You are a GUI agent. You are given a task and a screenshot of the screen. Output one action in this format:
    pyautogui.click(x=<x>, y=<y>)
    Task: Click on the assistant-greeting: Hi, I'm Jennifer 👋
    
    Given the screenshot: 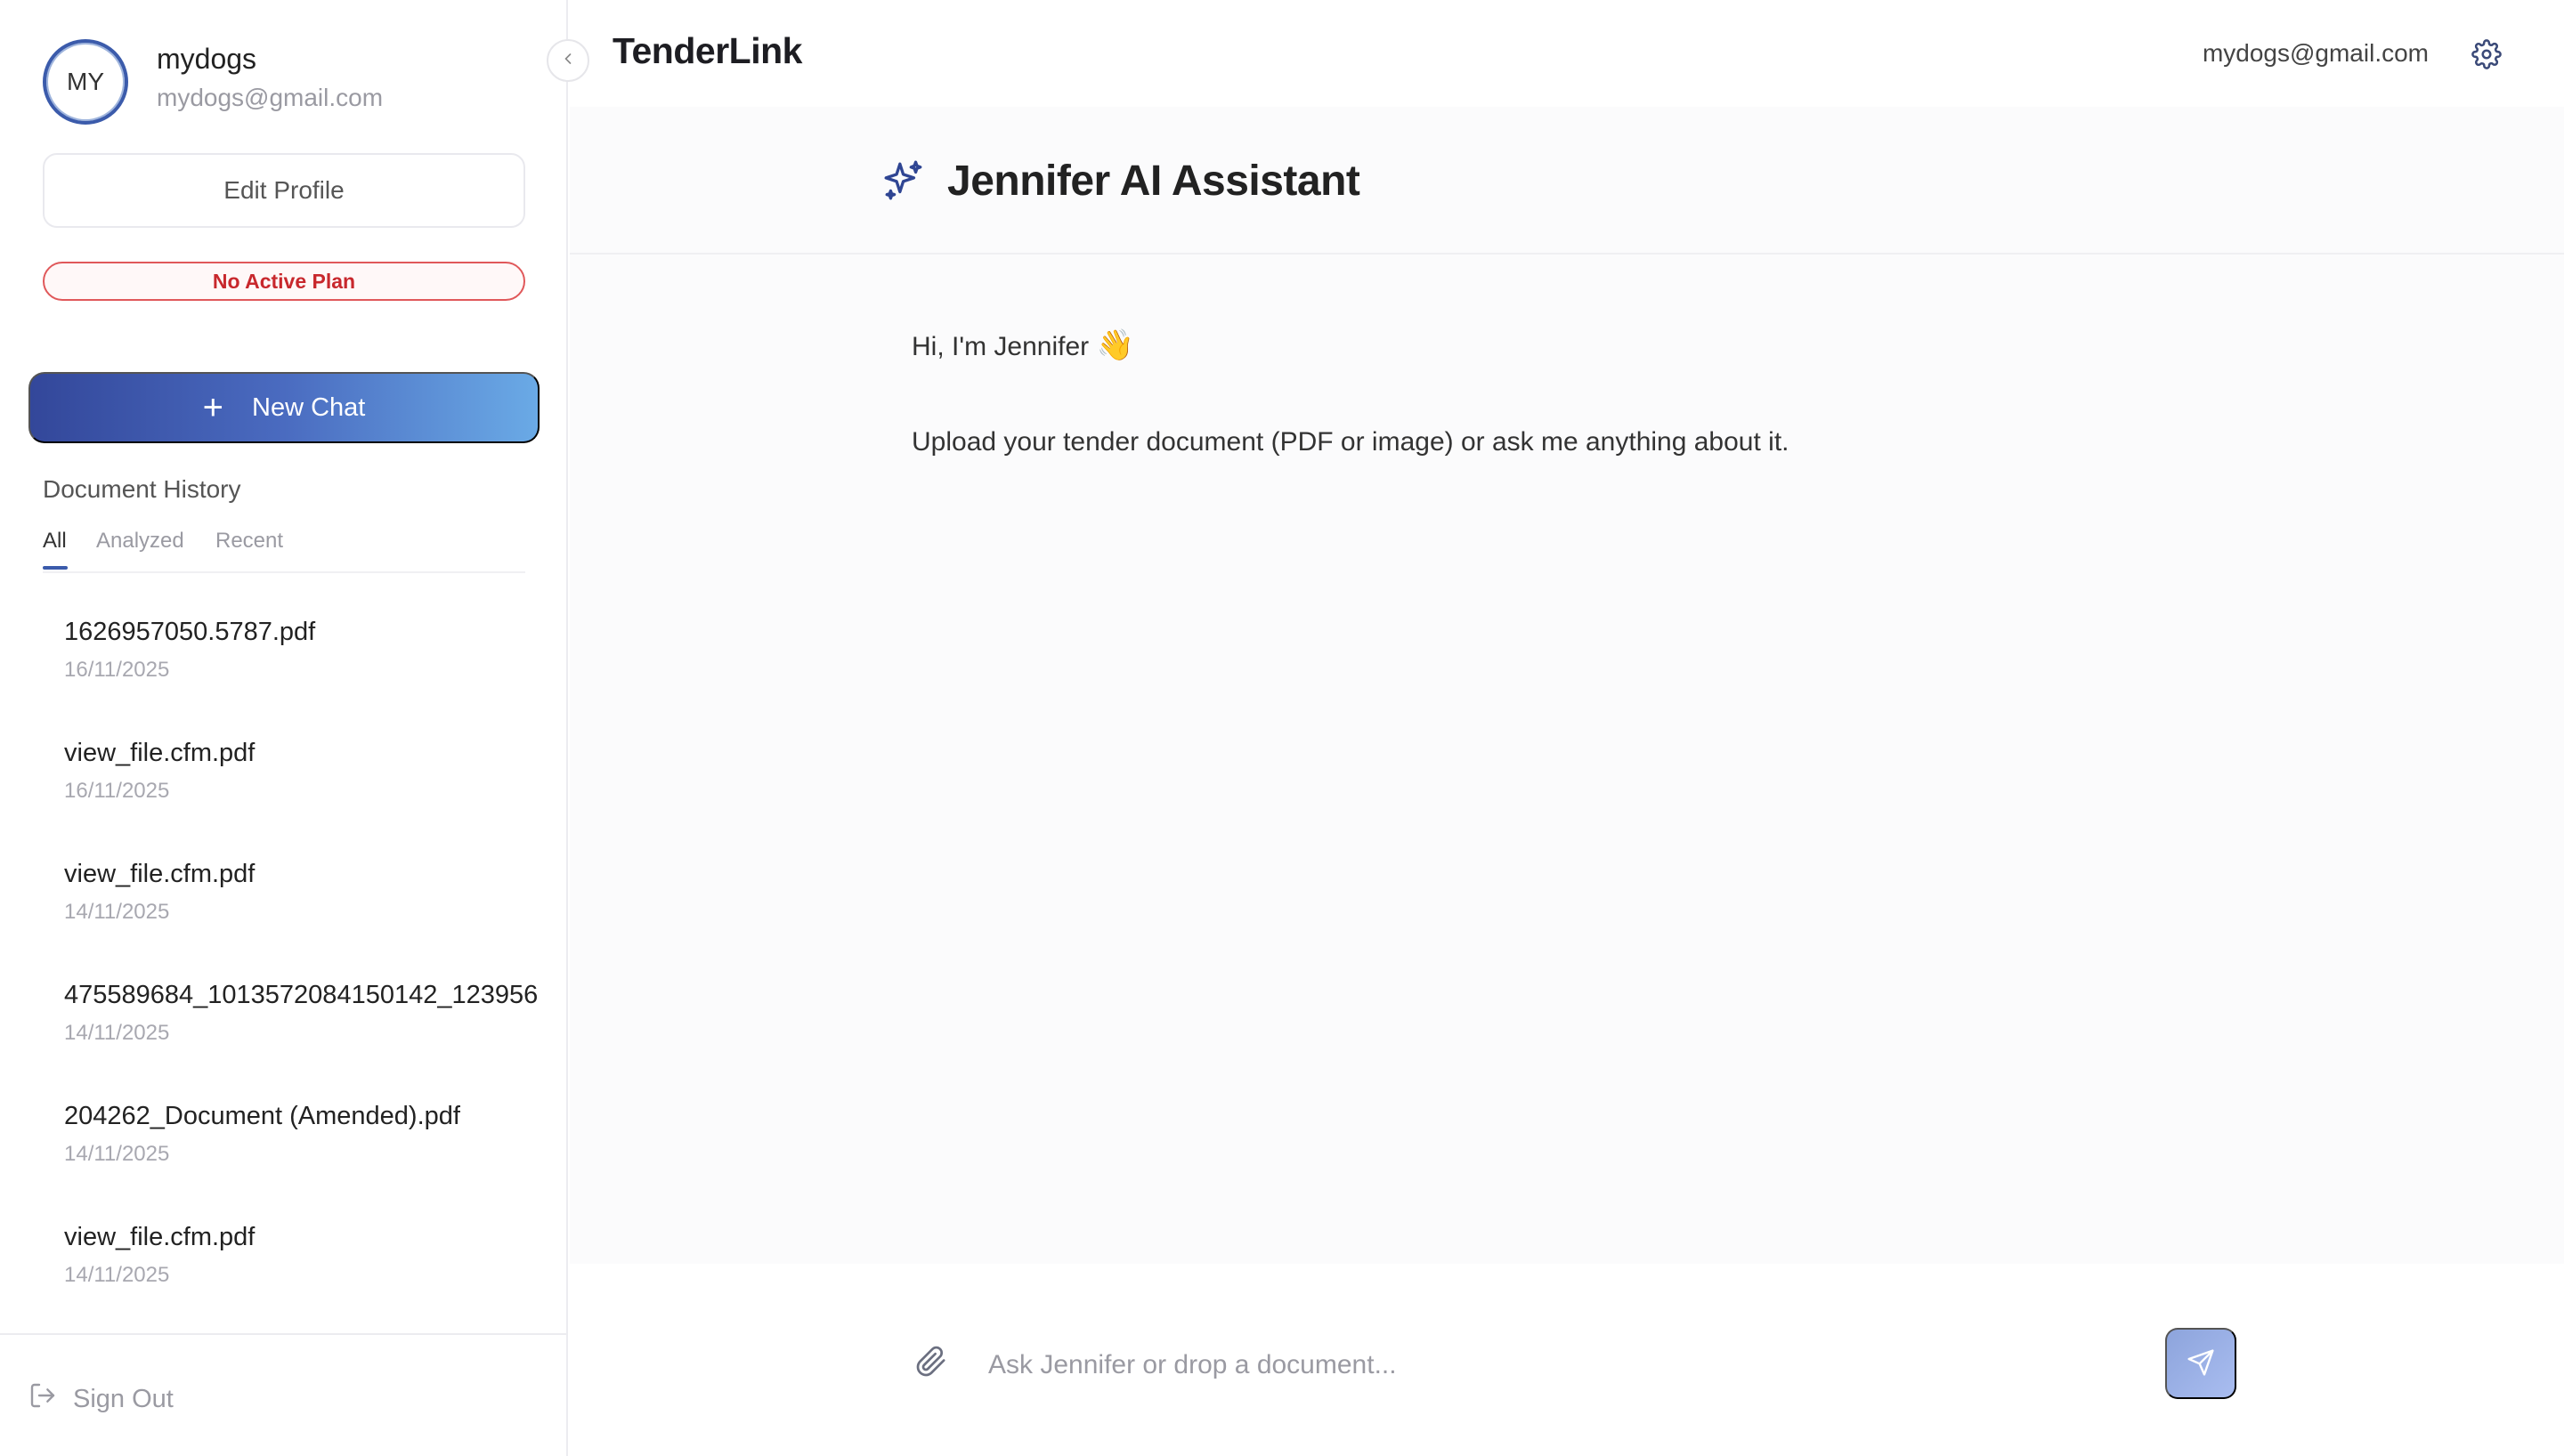 What is the action you would take?
    pyautogui.click(x=1023, y=345)
    